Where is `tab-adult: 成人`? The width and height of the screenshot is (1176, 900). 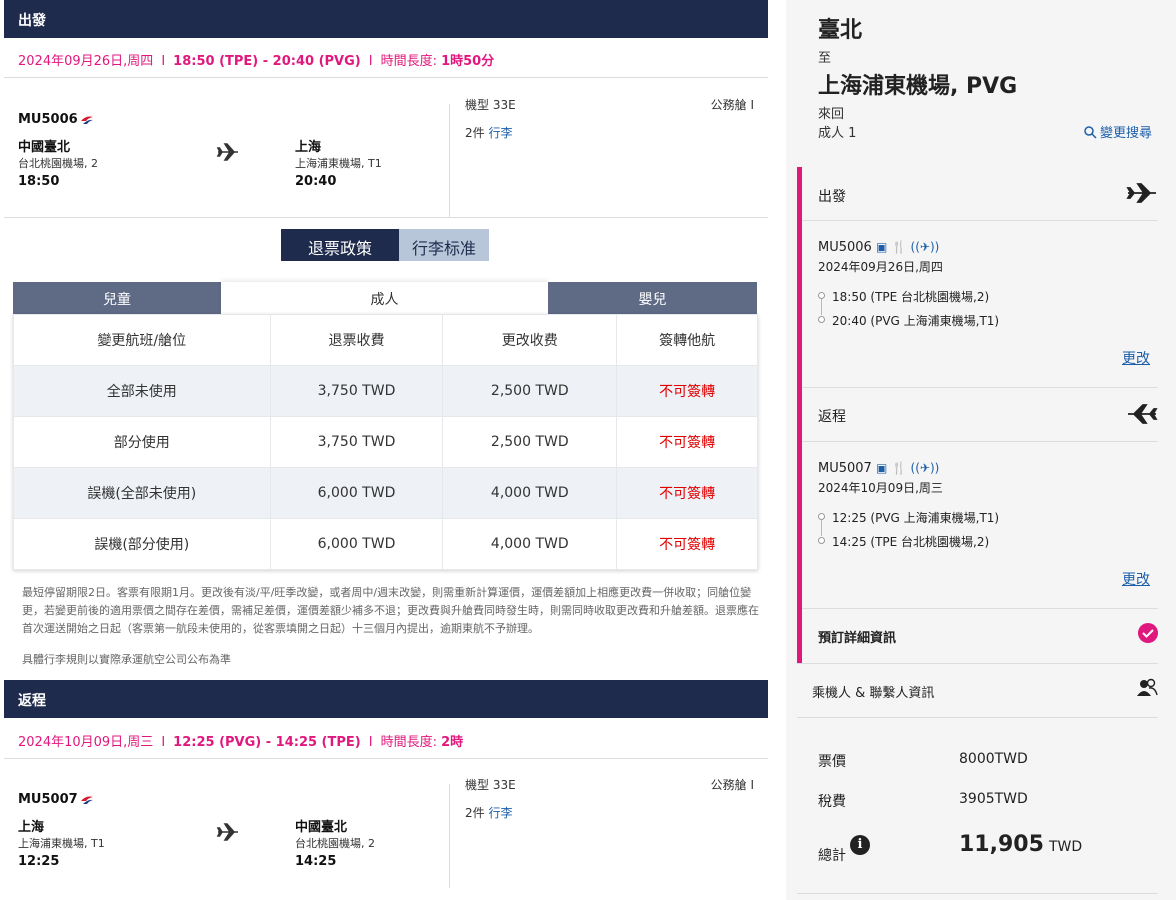 tab-adult: 成人 is located at coordinates (384, 298).